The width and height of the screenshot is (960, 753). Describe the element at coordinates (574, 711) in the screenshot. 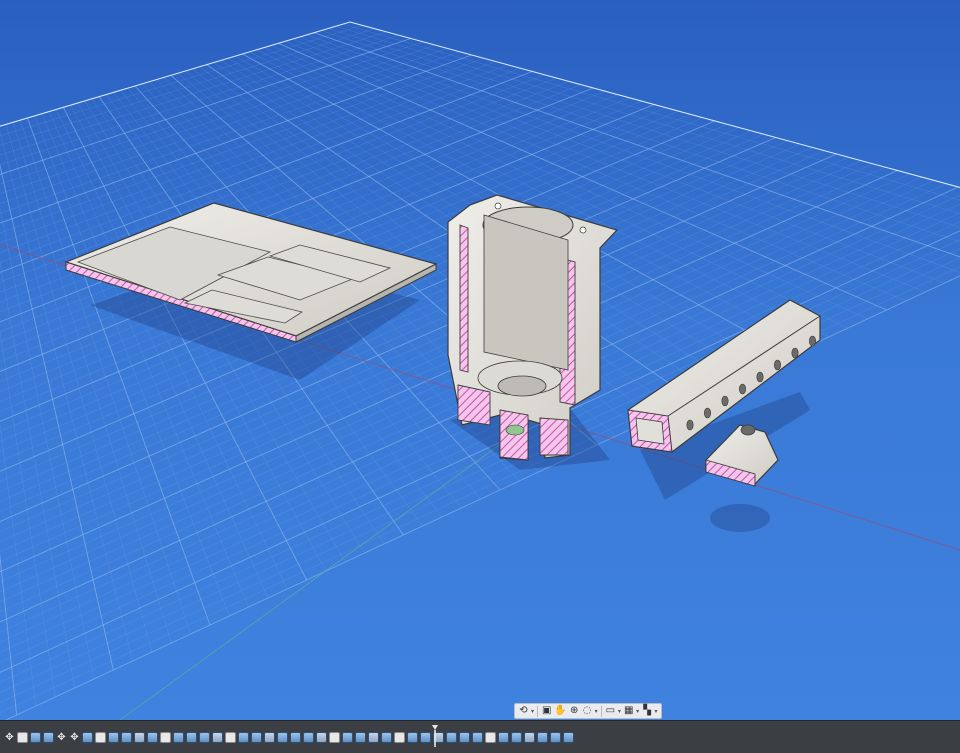

I see `zoom-icon: ⊕` at that location.